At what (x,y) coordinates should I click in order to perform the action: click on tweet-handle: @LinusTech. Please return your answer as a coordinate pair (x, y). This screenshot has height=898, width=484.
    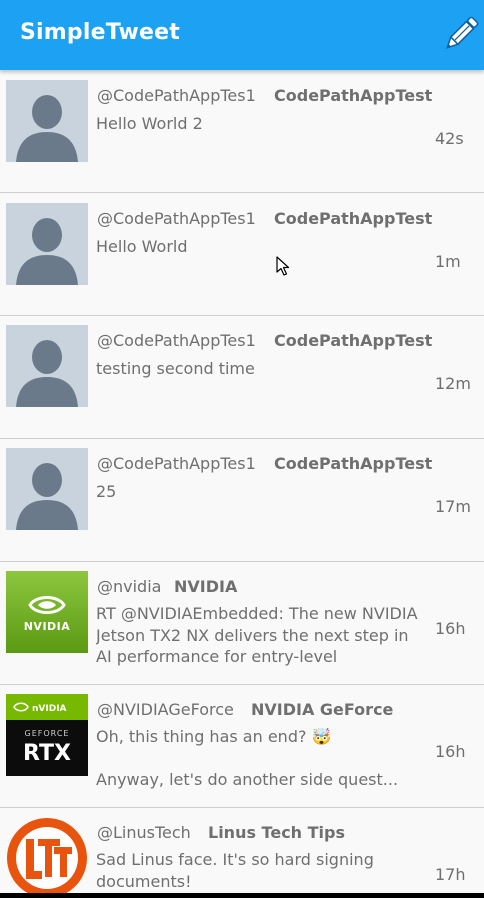
    Looking at the image, I should click on (144, 832).